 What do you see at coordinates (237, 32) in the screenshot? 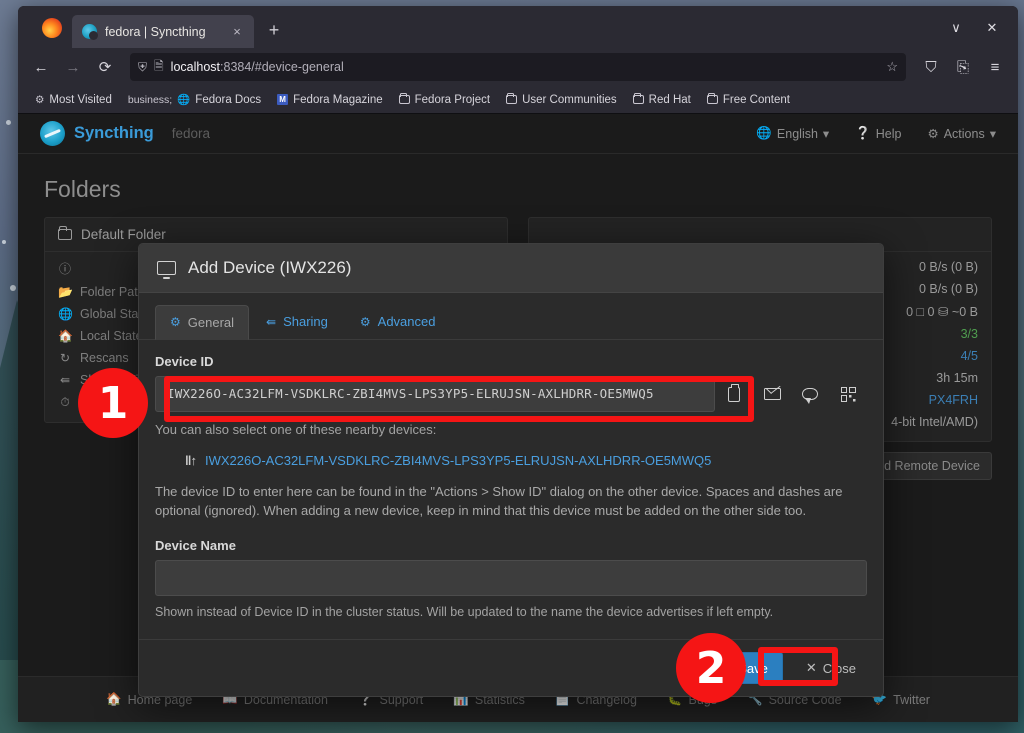
I see `tab-close-icon: ×` at bounding box center [237, 32].